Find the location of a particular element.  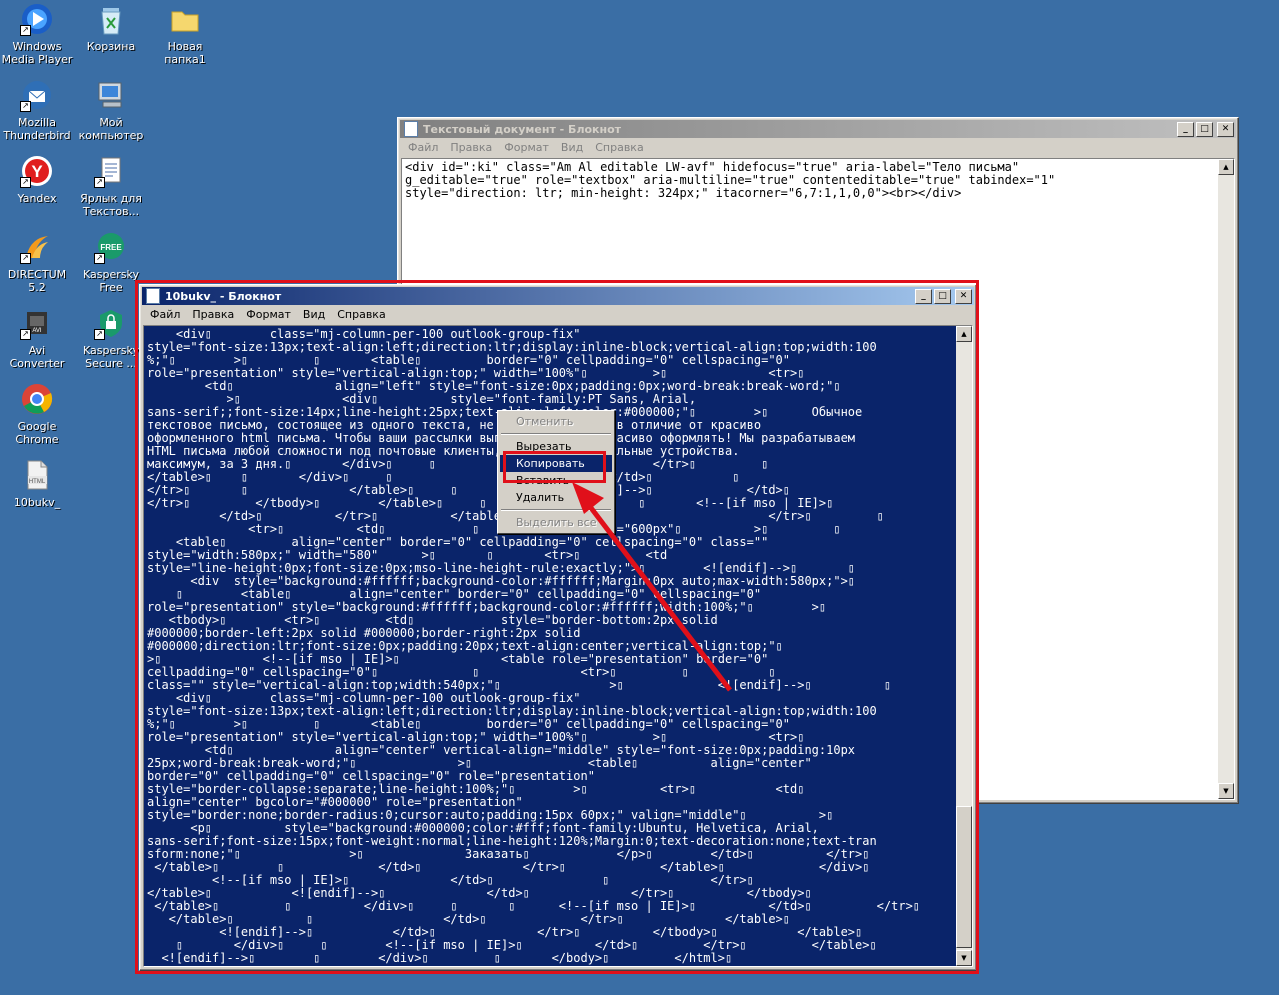

html-file-icon: HTML is located at coordinates (37, 475).